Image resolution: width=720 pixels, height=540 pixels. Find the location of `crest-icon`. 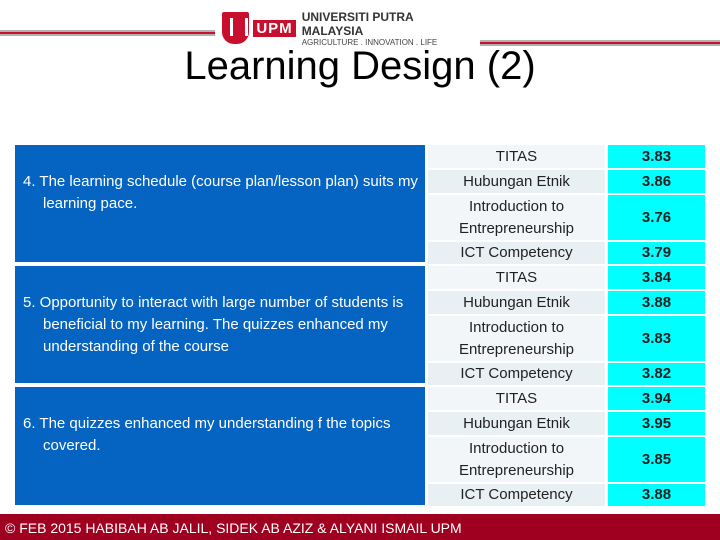

crest-icon is located at coordinates (236, 28).